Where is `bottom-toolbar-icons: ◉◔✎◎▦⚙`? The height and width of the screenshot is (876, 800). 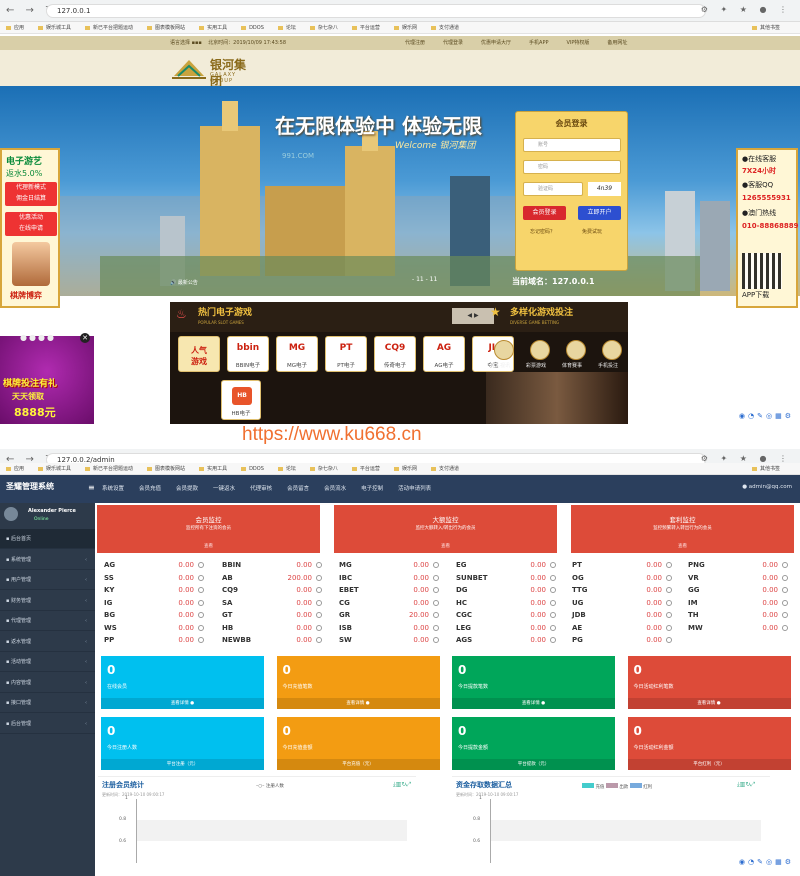 bottom-toolbar-icons: ◉◔✎◎▦⚙ is located at coordinates (766, 416).